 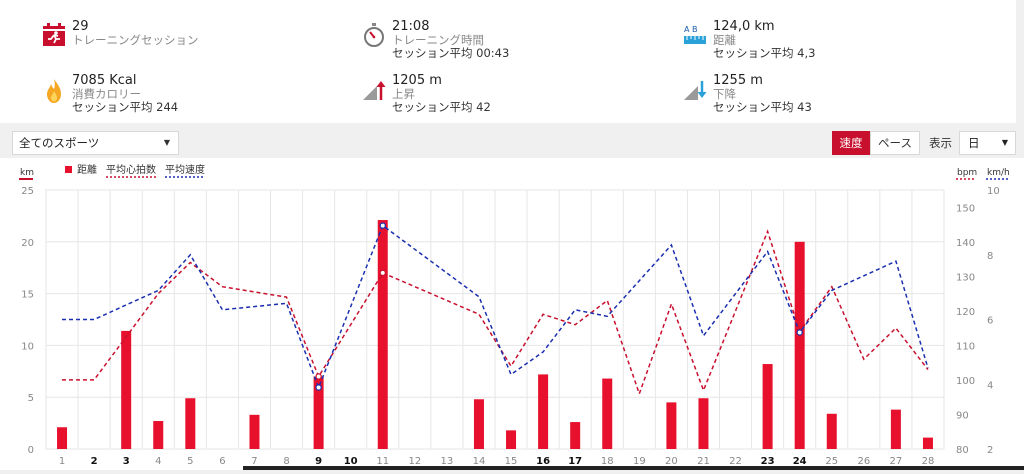 What do you see at coordinates (967, 173) in the screenshot?
I see `unit-bpm: bpm` at bounding box center [967, 173].